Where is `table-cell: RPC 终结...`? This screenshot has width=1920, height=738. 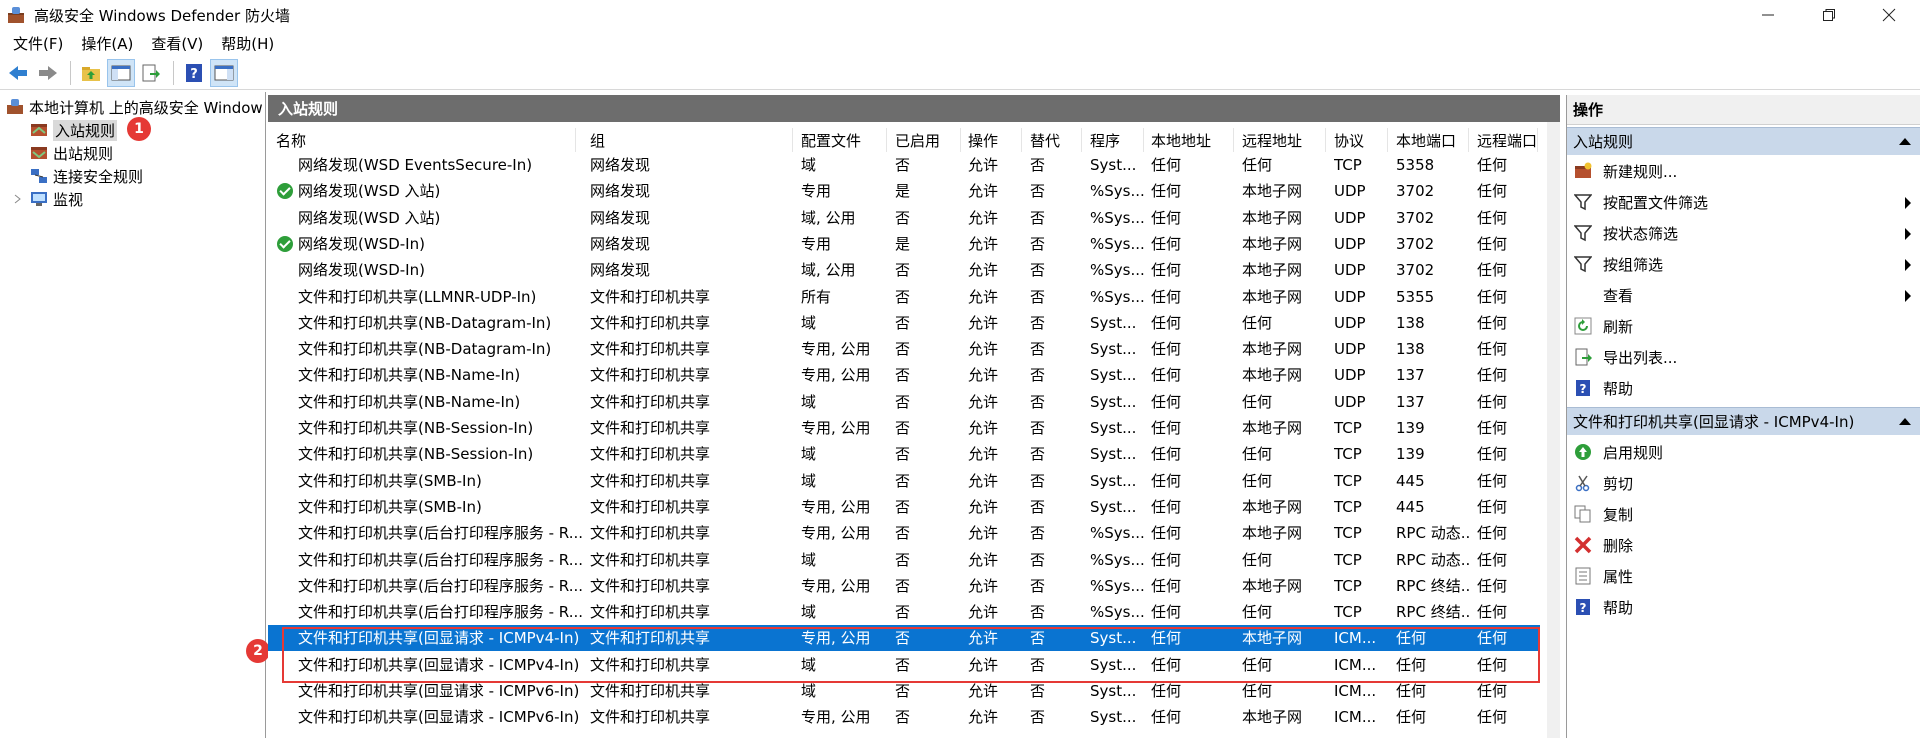
table-cell: RPC 终结... is located at coordinates (1433, 585).